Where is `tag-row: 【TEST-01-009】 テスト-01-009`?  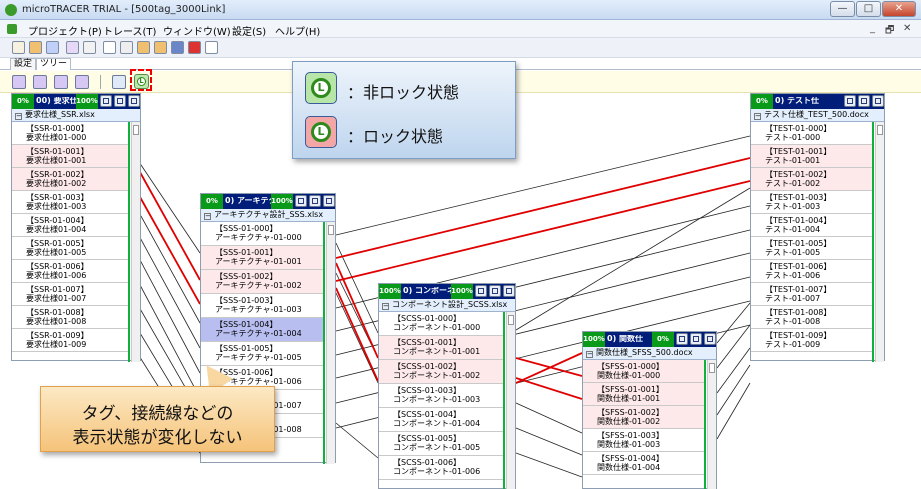
tag-row: 【TEST-01-009】 テスト-01-009 is located at coordinates (811, 340).